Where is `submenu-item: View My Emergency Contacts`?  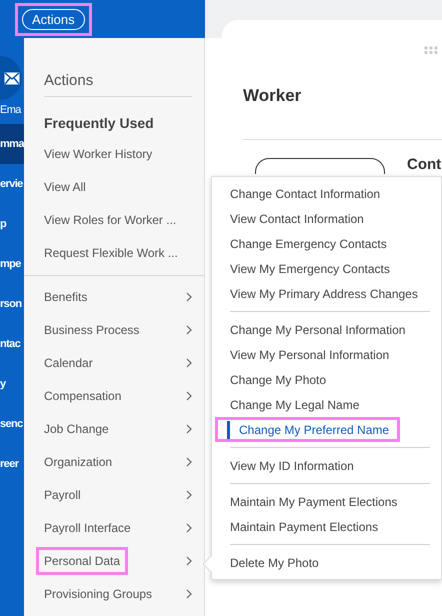 submenu-item: View My Emergency Contacts is located at coordinates (308, 268).